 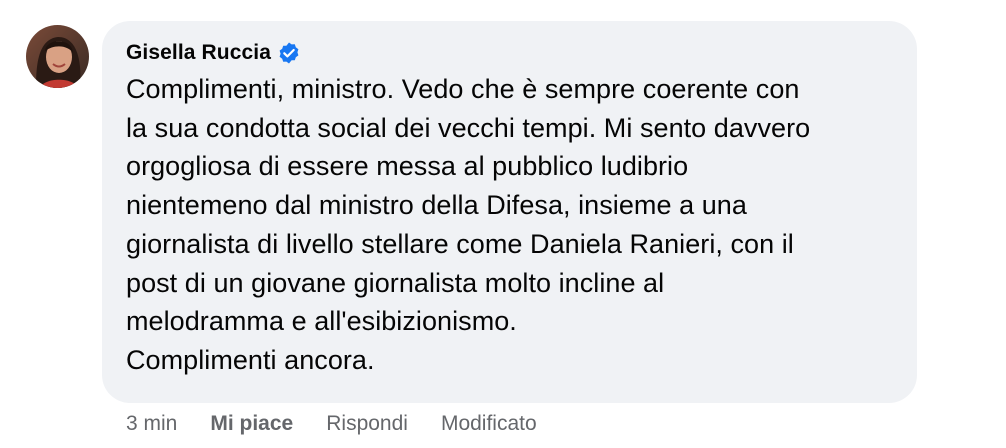 What do you see at coordinates (509, 53) in the screenshot?
I see `author-row: Gisella Ruccia` at bounding box center [509, 53].